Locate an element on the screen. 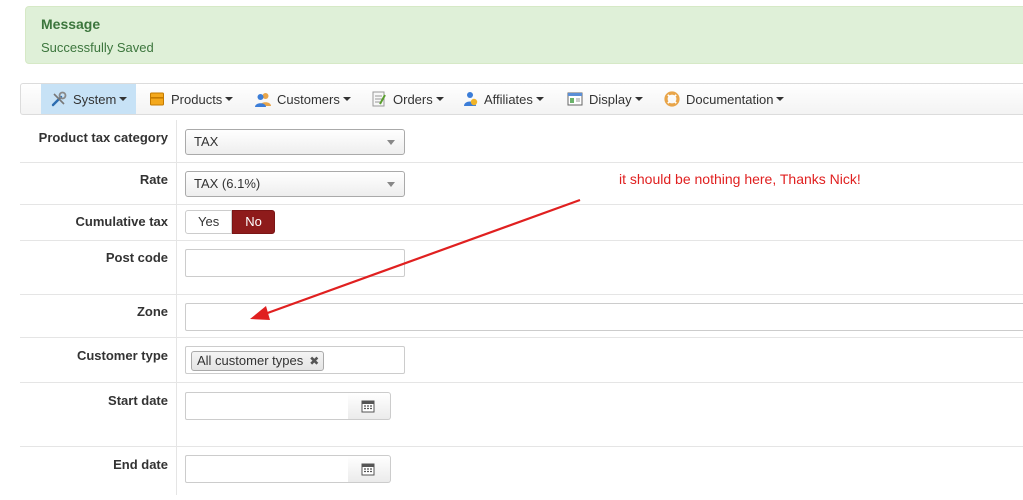  annotation-arrow is located at coordinates (415, 259).